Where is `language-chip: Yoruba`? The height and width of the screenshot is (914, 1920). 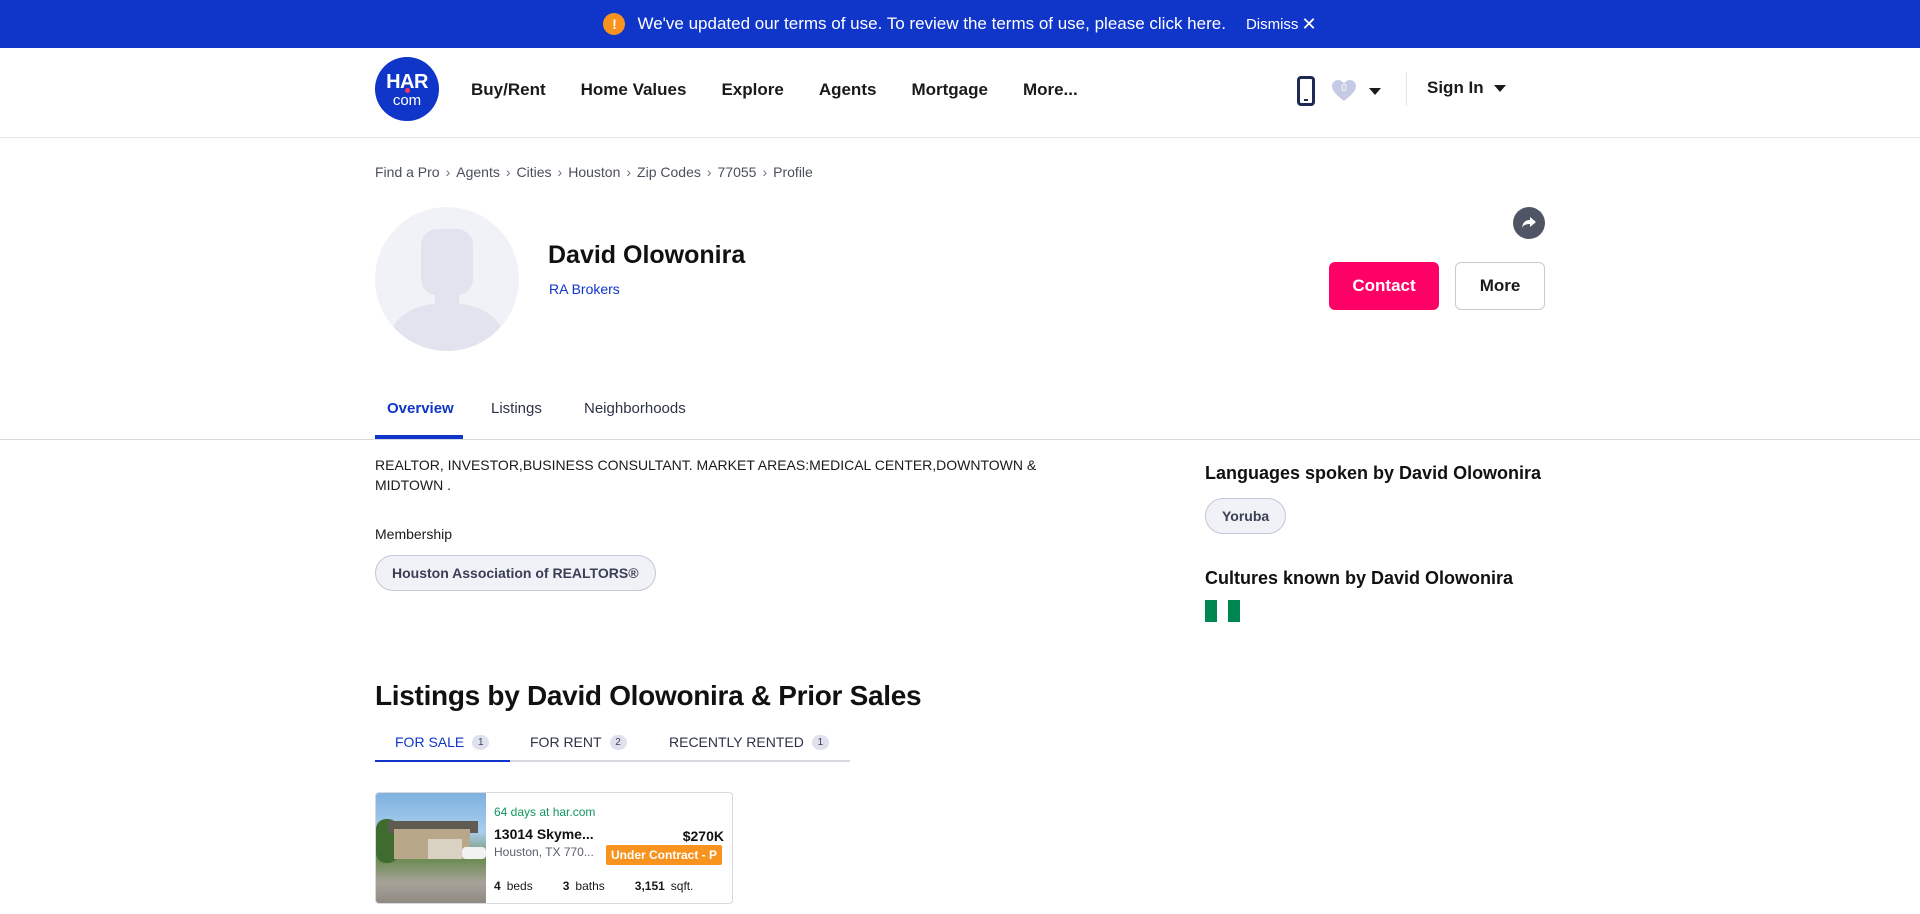 language-chip: Yoruba is located at coordinates (1246, 516).